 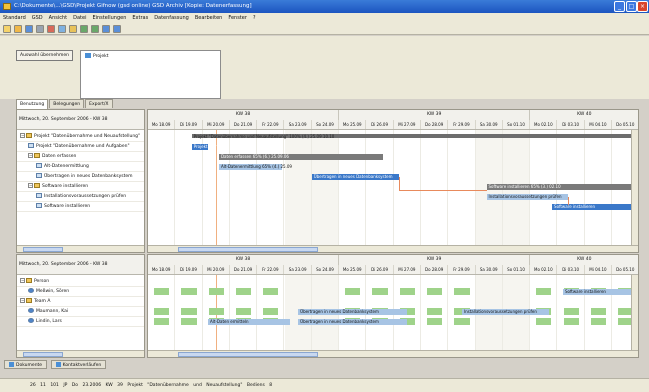 What do you see at coordinates (31, 290) in the screenshot?
I see `person-icon` at bounding box center [31, 290].